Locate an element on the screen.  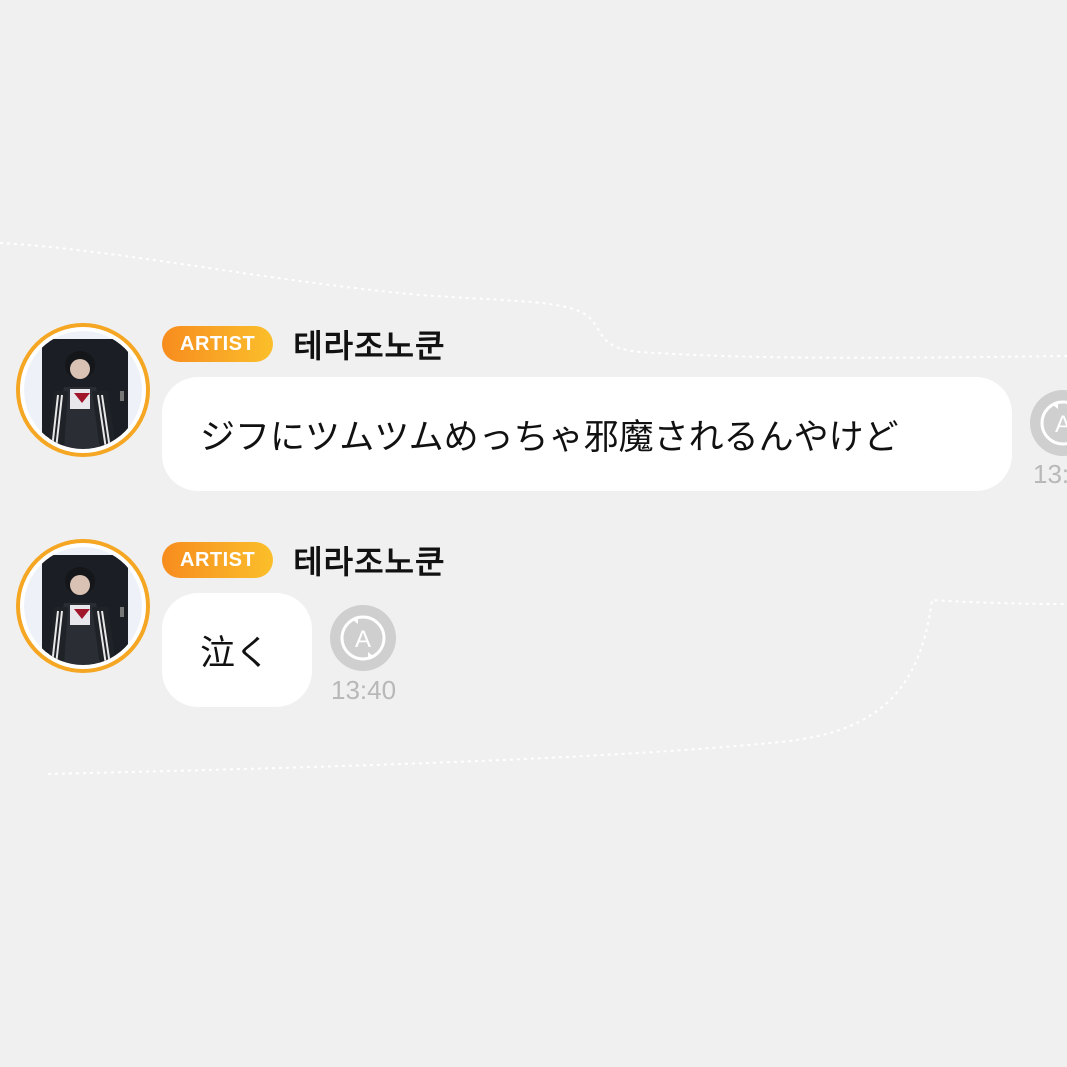
message-bubble: ジフにツムツムめっちゃ邪魔されるんやけど is located at coordinates (587, 434).